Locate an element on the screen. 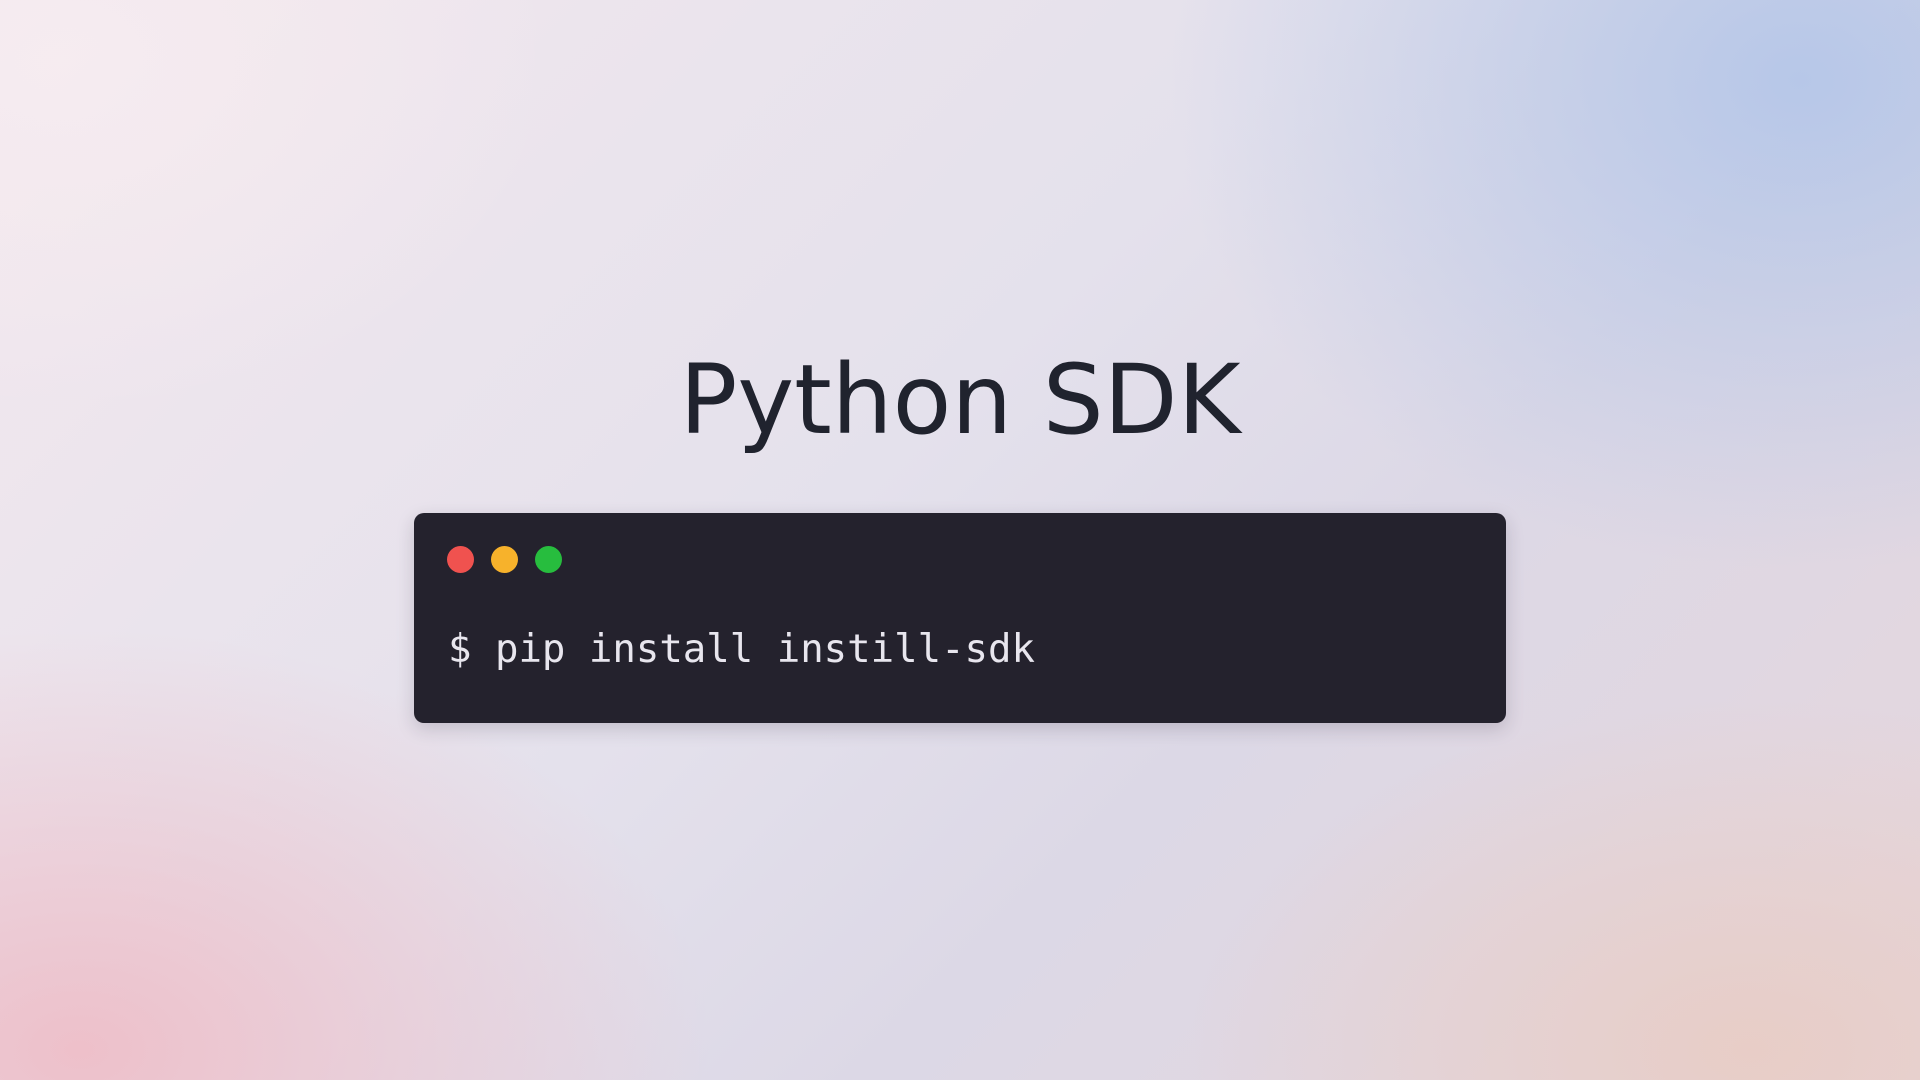 This screenshot has width=1920, height=1080. close-dot-icon is located at coordinates (460, 559).